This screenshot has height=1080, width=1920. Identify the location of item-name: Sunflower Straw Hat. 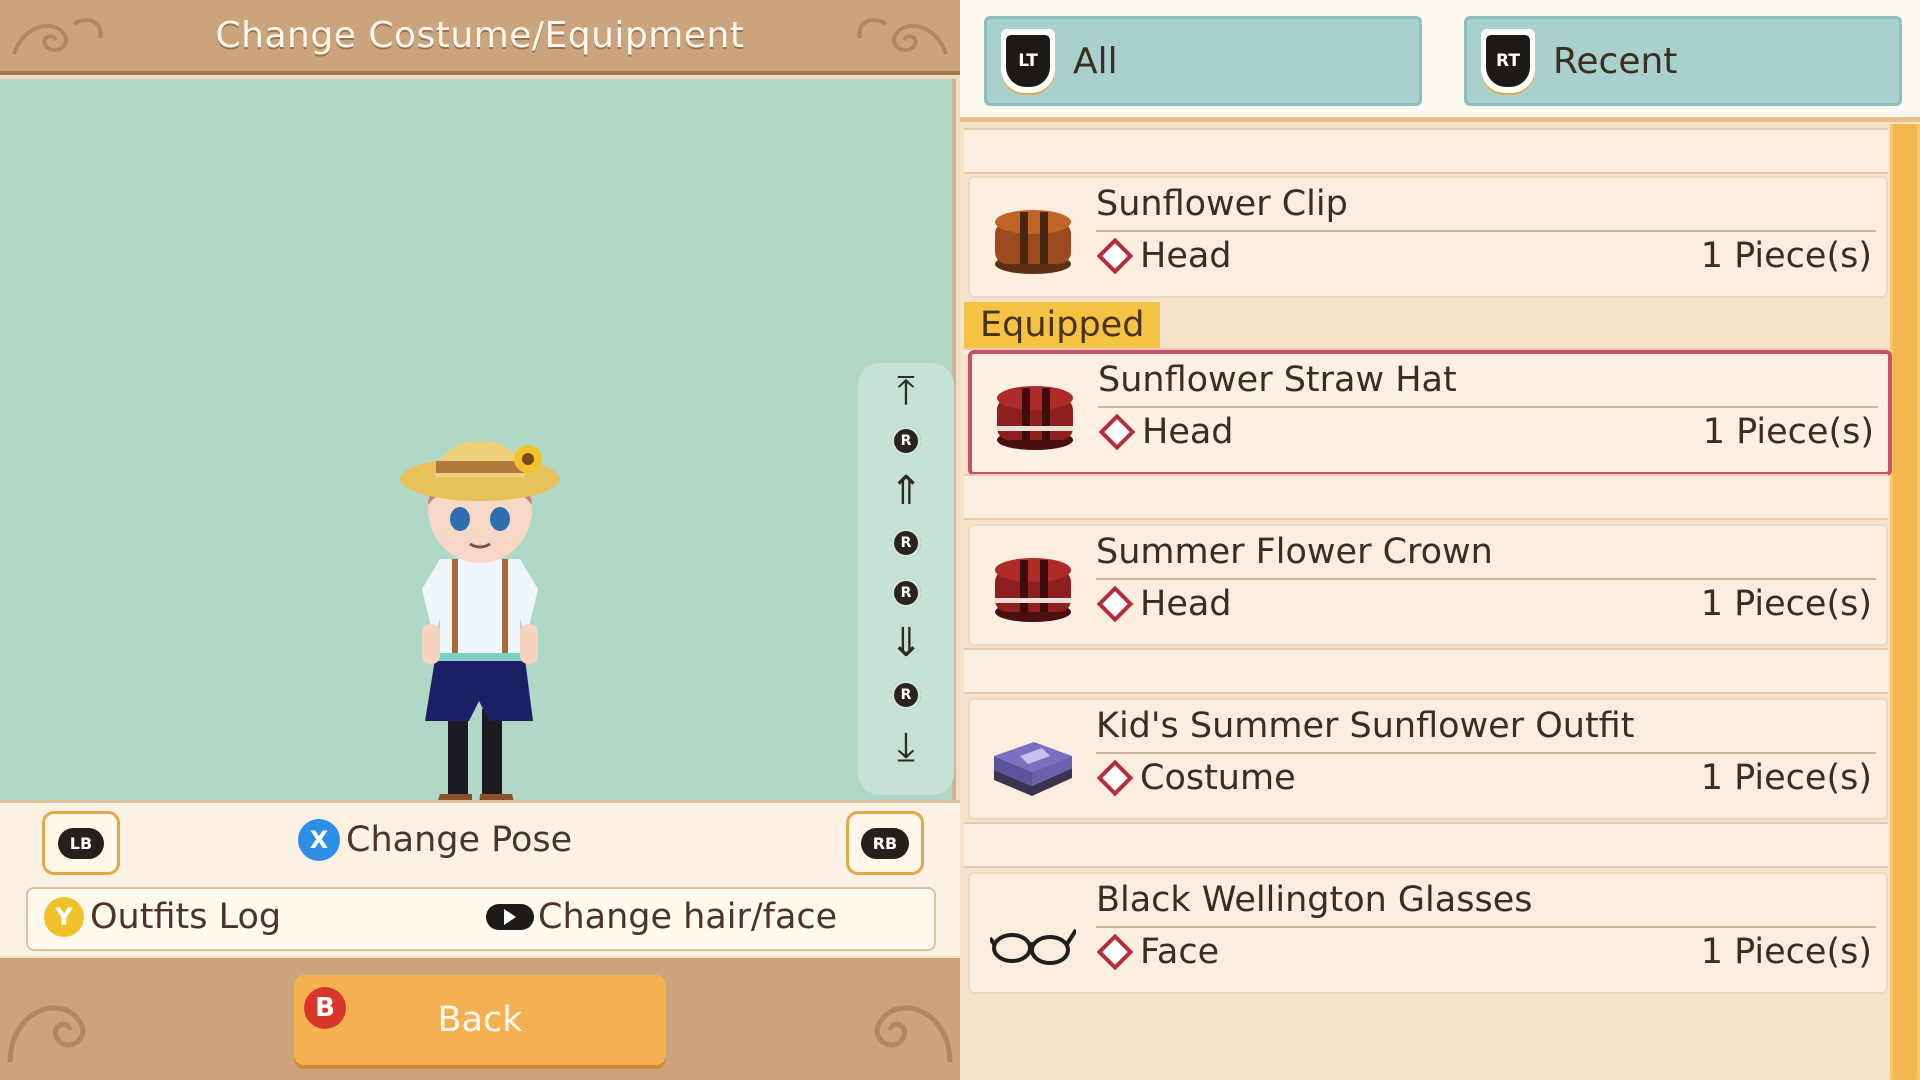
(1277, 380).